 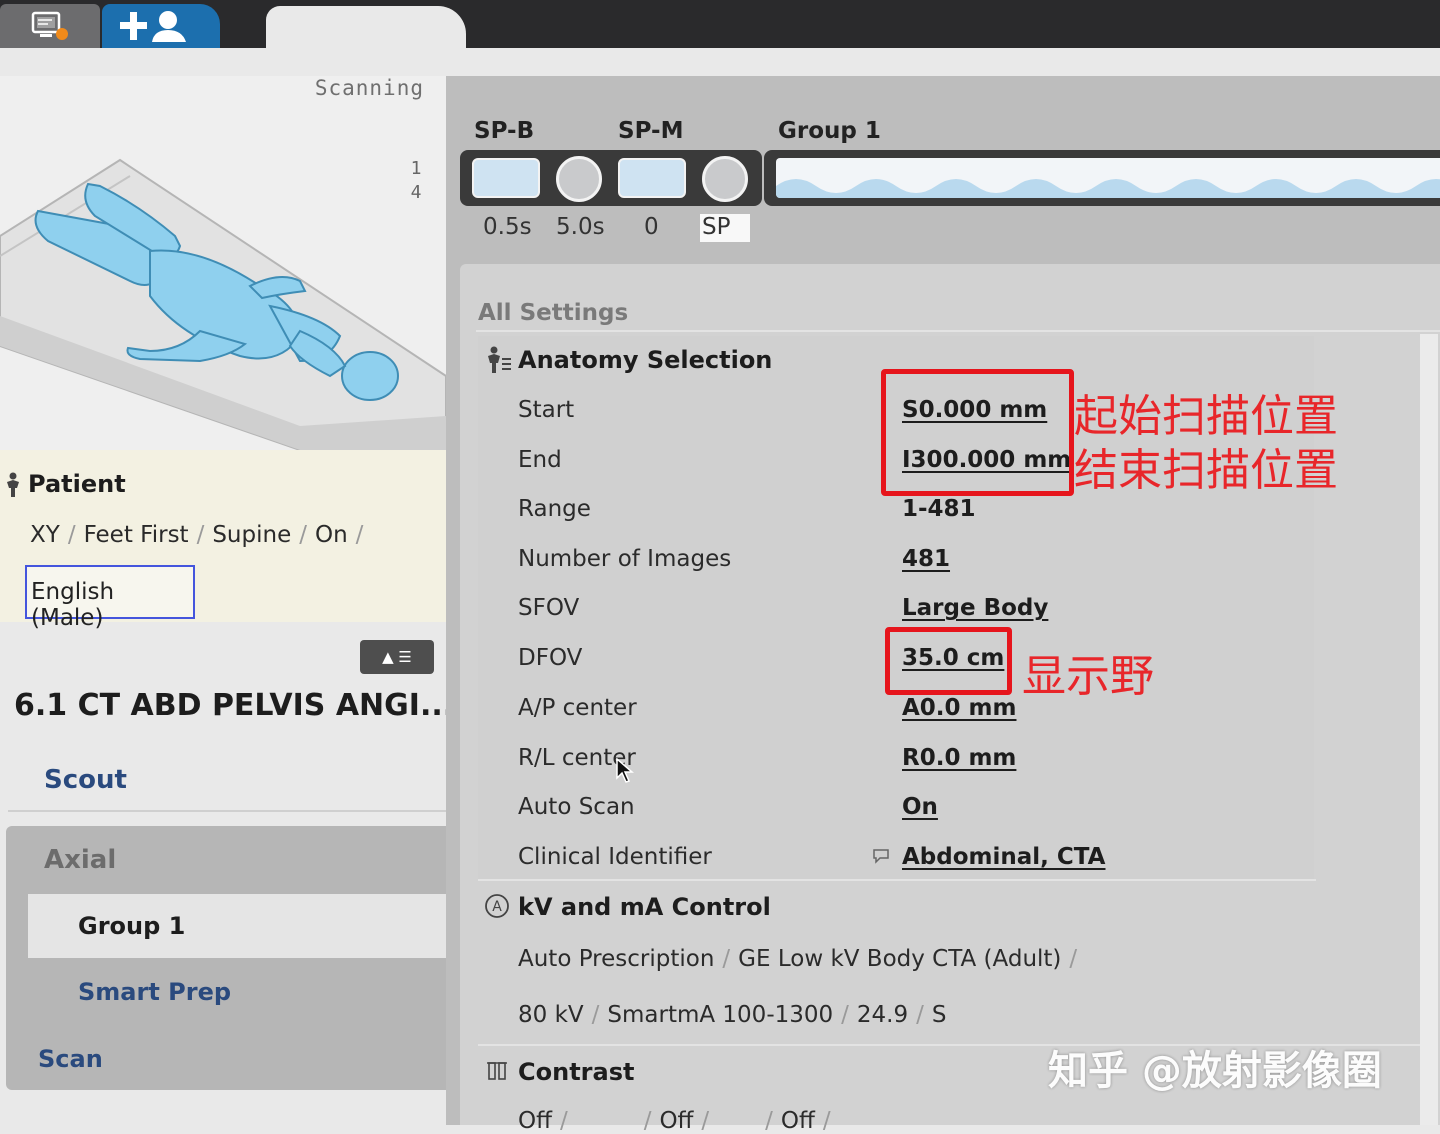 I want to click on setting-label-end: End, so click(x=540, y=460).